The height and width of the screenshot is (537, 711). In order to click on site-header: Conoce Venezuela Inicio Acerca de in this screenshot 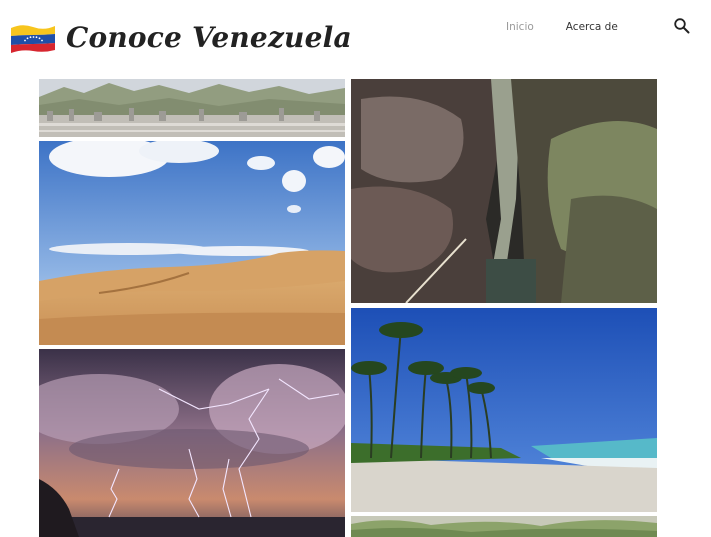, I will do `click(355, 39)`.